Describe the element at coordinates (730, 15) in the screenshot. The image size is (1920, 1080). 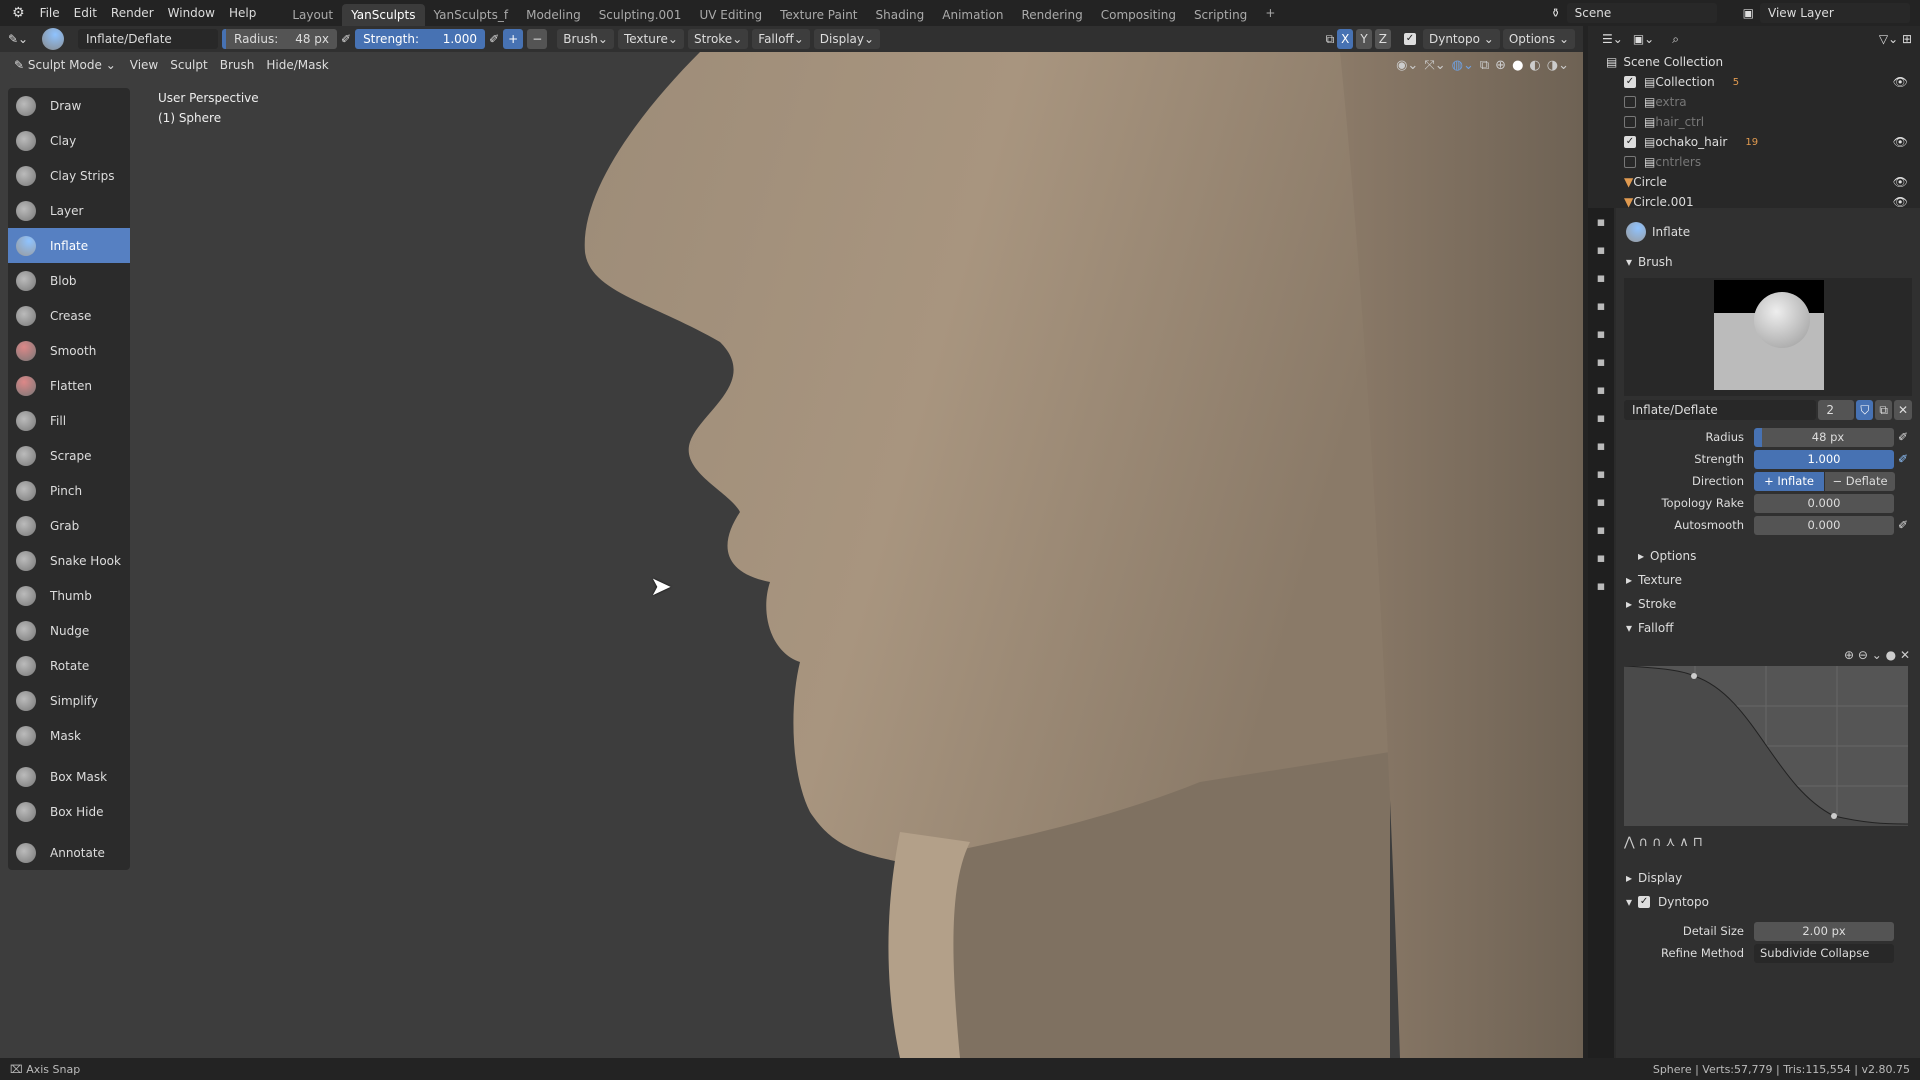
I see `tab-uv-editing: UV Editing` at that location.